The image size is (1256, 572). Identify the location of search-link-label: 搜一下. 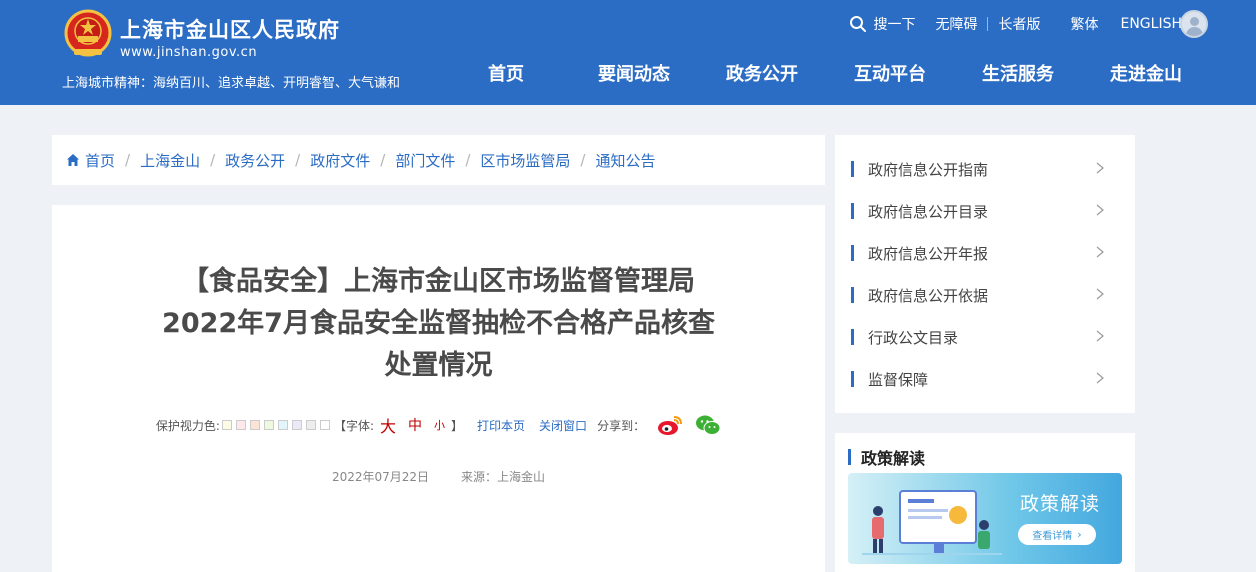
(894, 25).